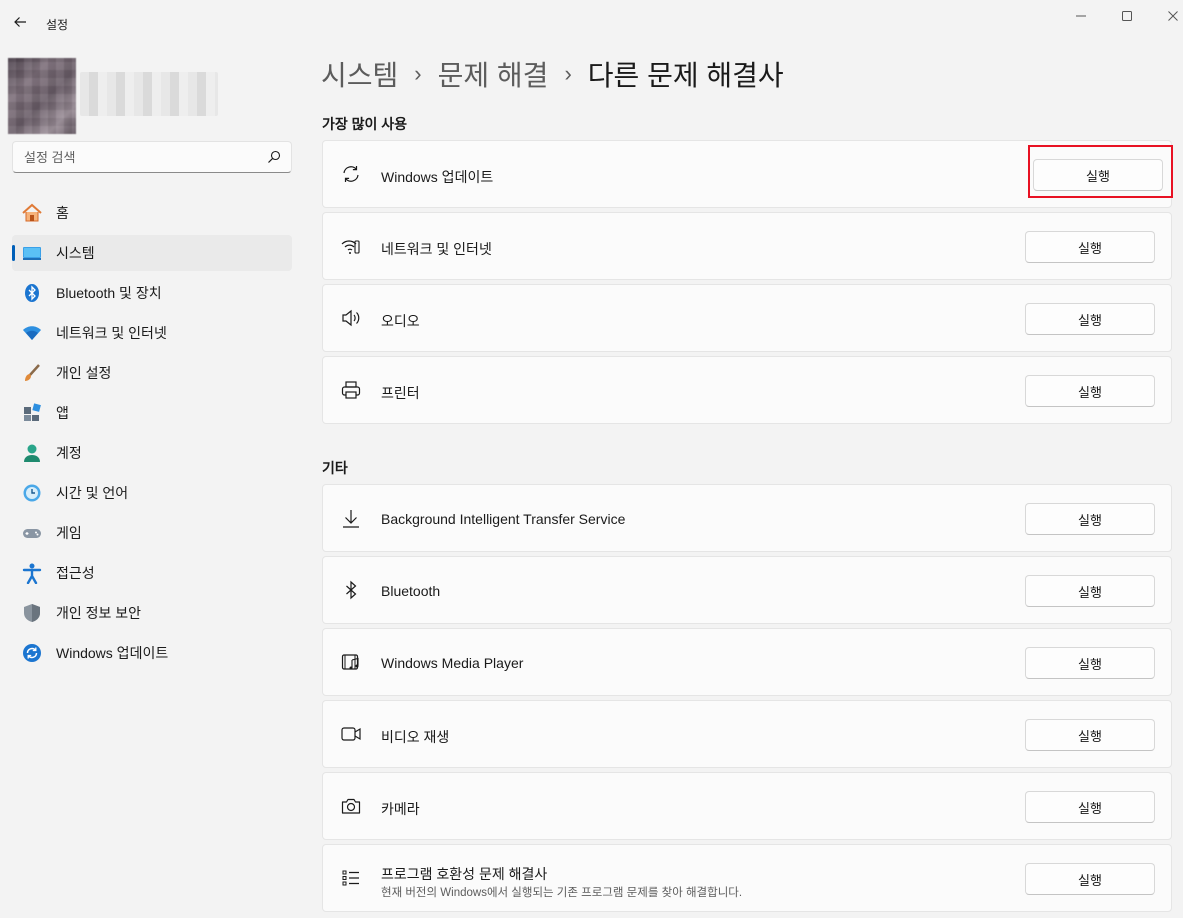 The width and height of the screenshot is (1183, 918). Describe the element at coordinates (99, 613) in the screenshot. I see `sidebar-item-label: 개인 정보 보안` at that location.